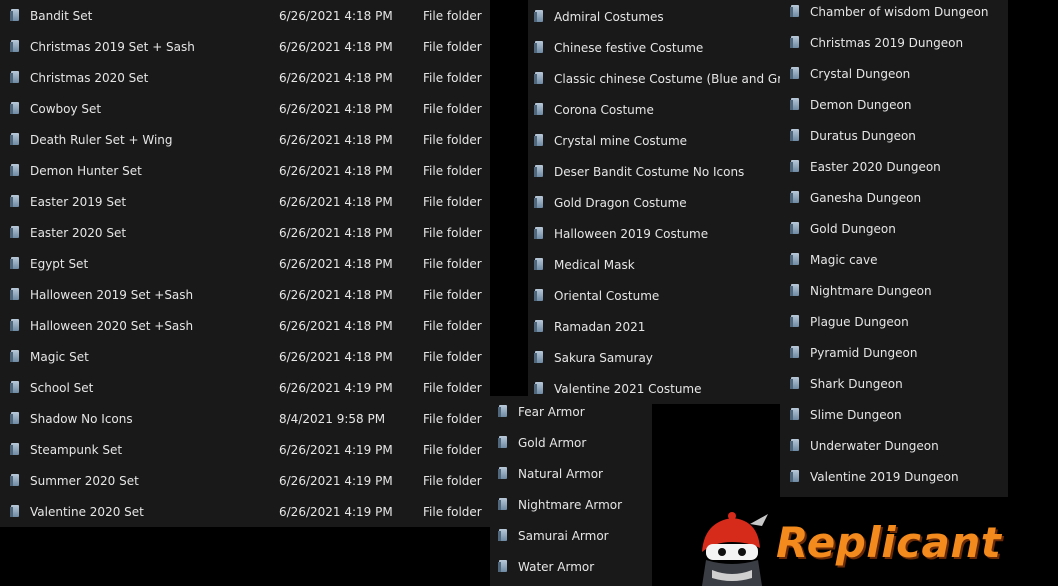  I want to click on folder-row: Plague Dungeon, so click(898, 321).